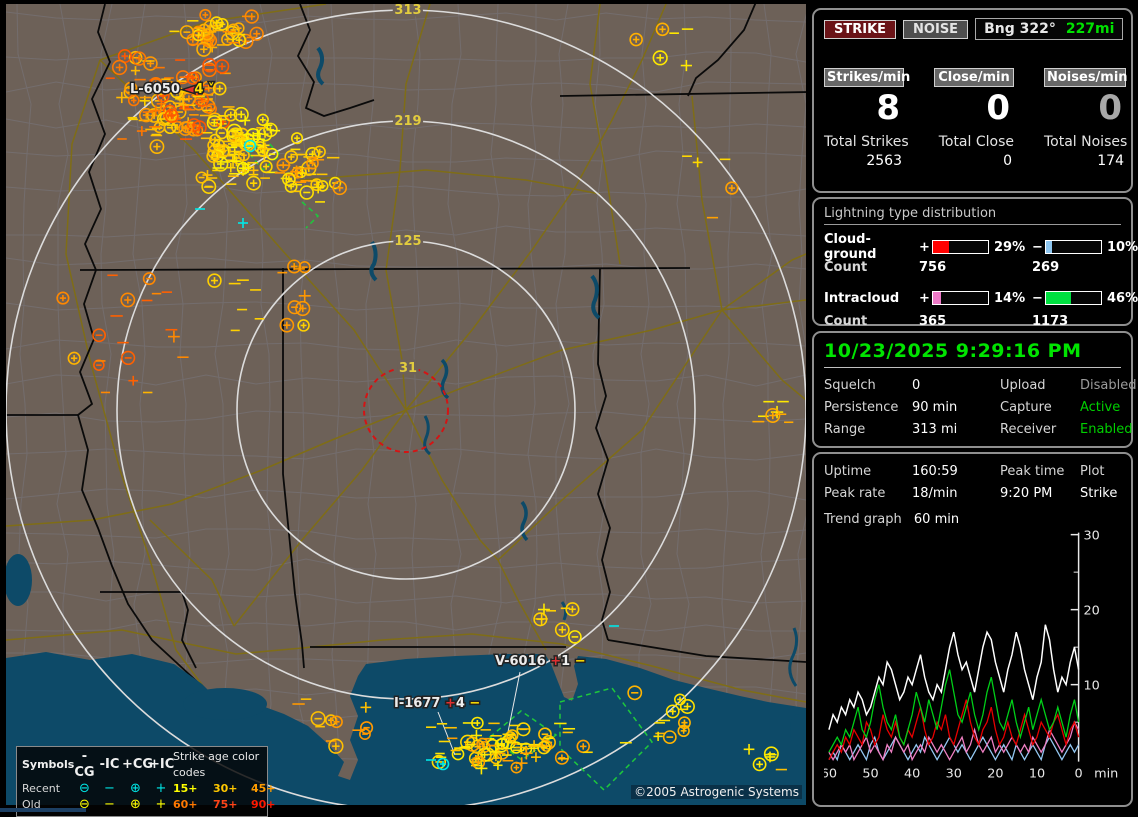 The image size is (1138, 817). What do you see at coordinates (845, 429) in the screenshot?
I see `range-label: Range` at bounding box center [845, 429].